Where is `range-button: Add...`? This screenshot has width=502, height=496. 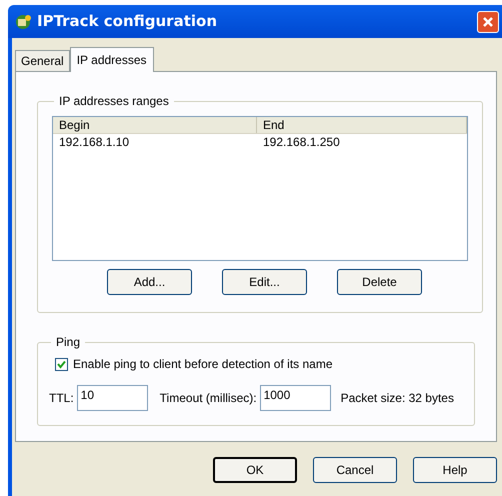
range-button: Add... is located at coordinates (149, 282).